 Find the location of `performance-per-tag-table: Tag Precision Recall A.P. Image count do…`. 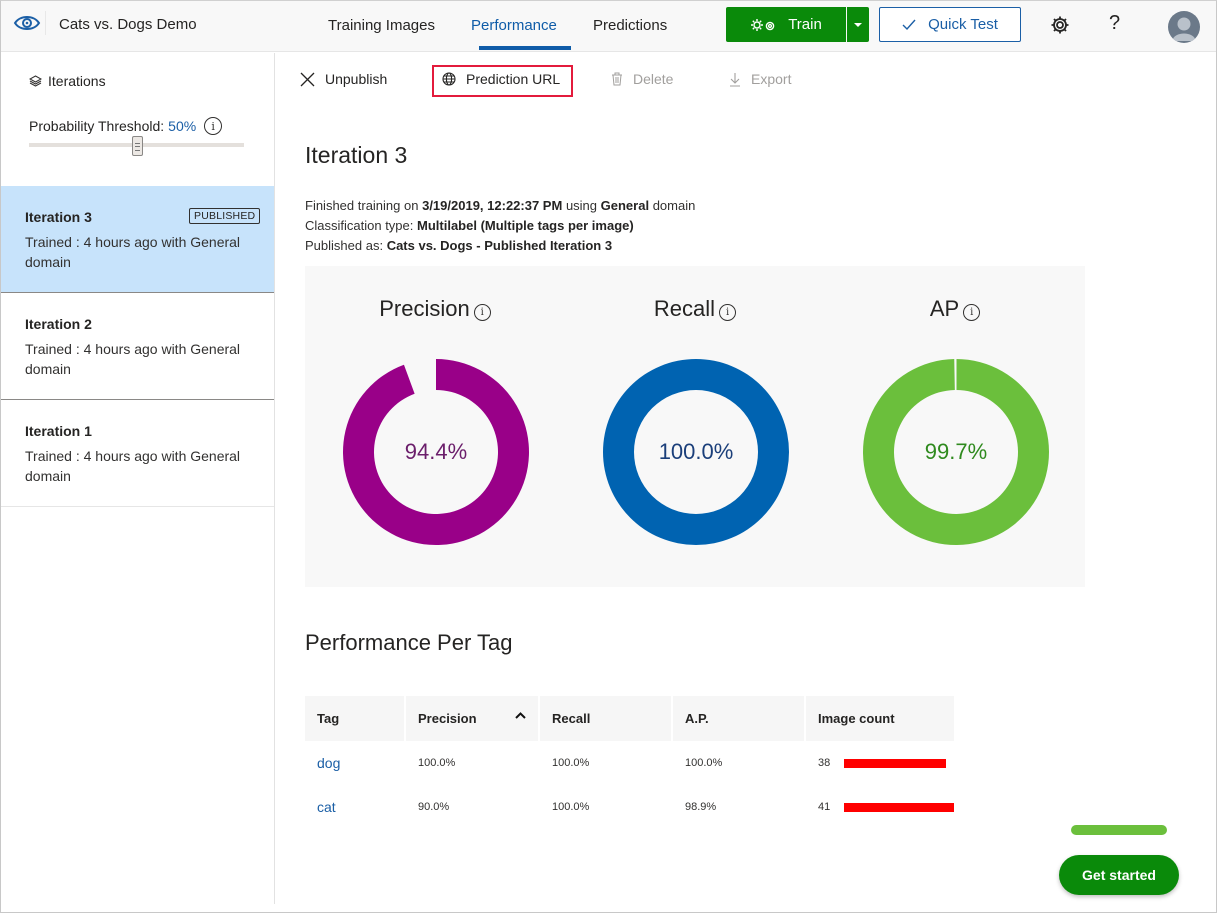

performance-per-tag-table: Tag Precision Recall A.P. Image count do… is located at coordinates (629, 762).